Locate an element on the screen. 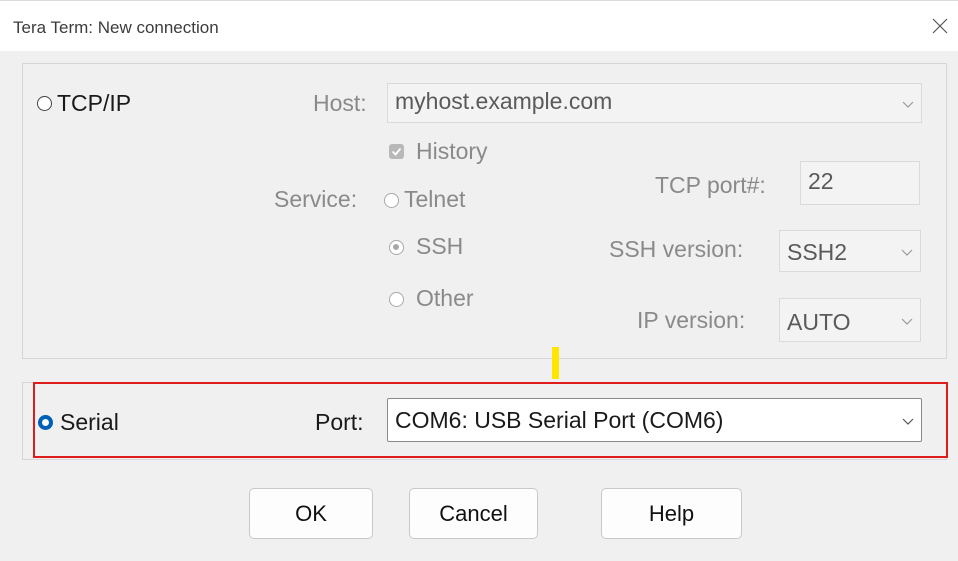 The width and height of the screenshot is (958, 561). check-icon is located at coordinates (396, 151).